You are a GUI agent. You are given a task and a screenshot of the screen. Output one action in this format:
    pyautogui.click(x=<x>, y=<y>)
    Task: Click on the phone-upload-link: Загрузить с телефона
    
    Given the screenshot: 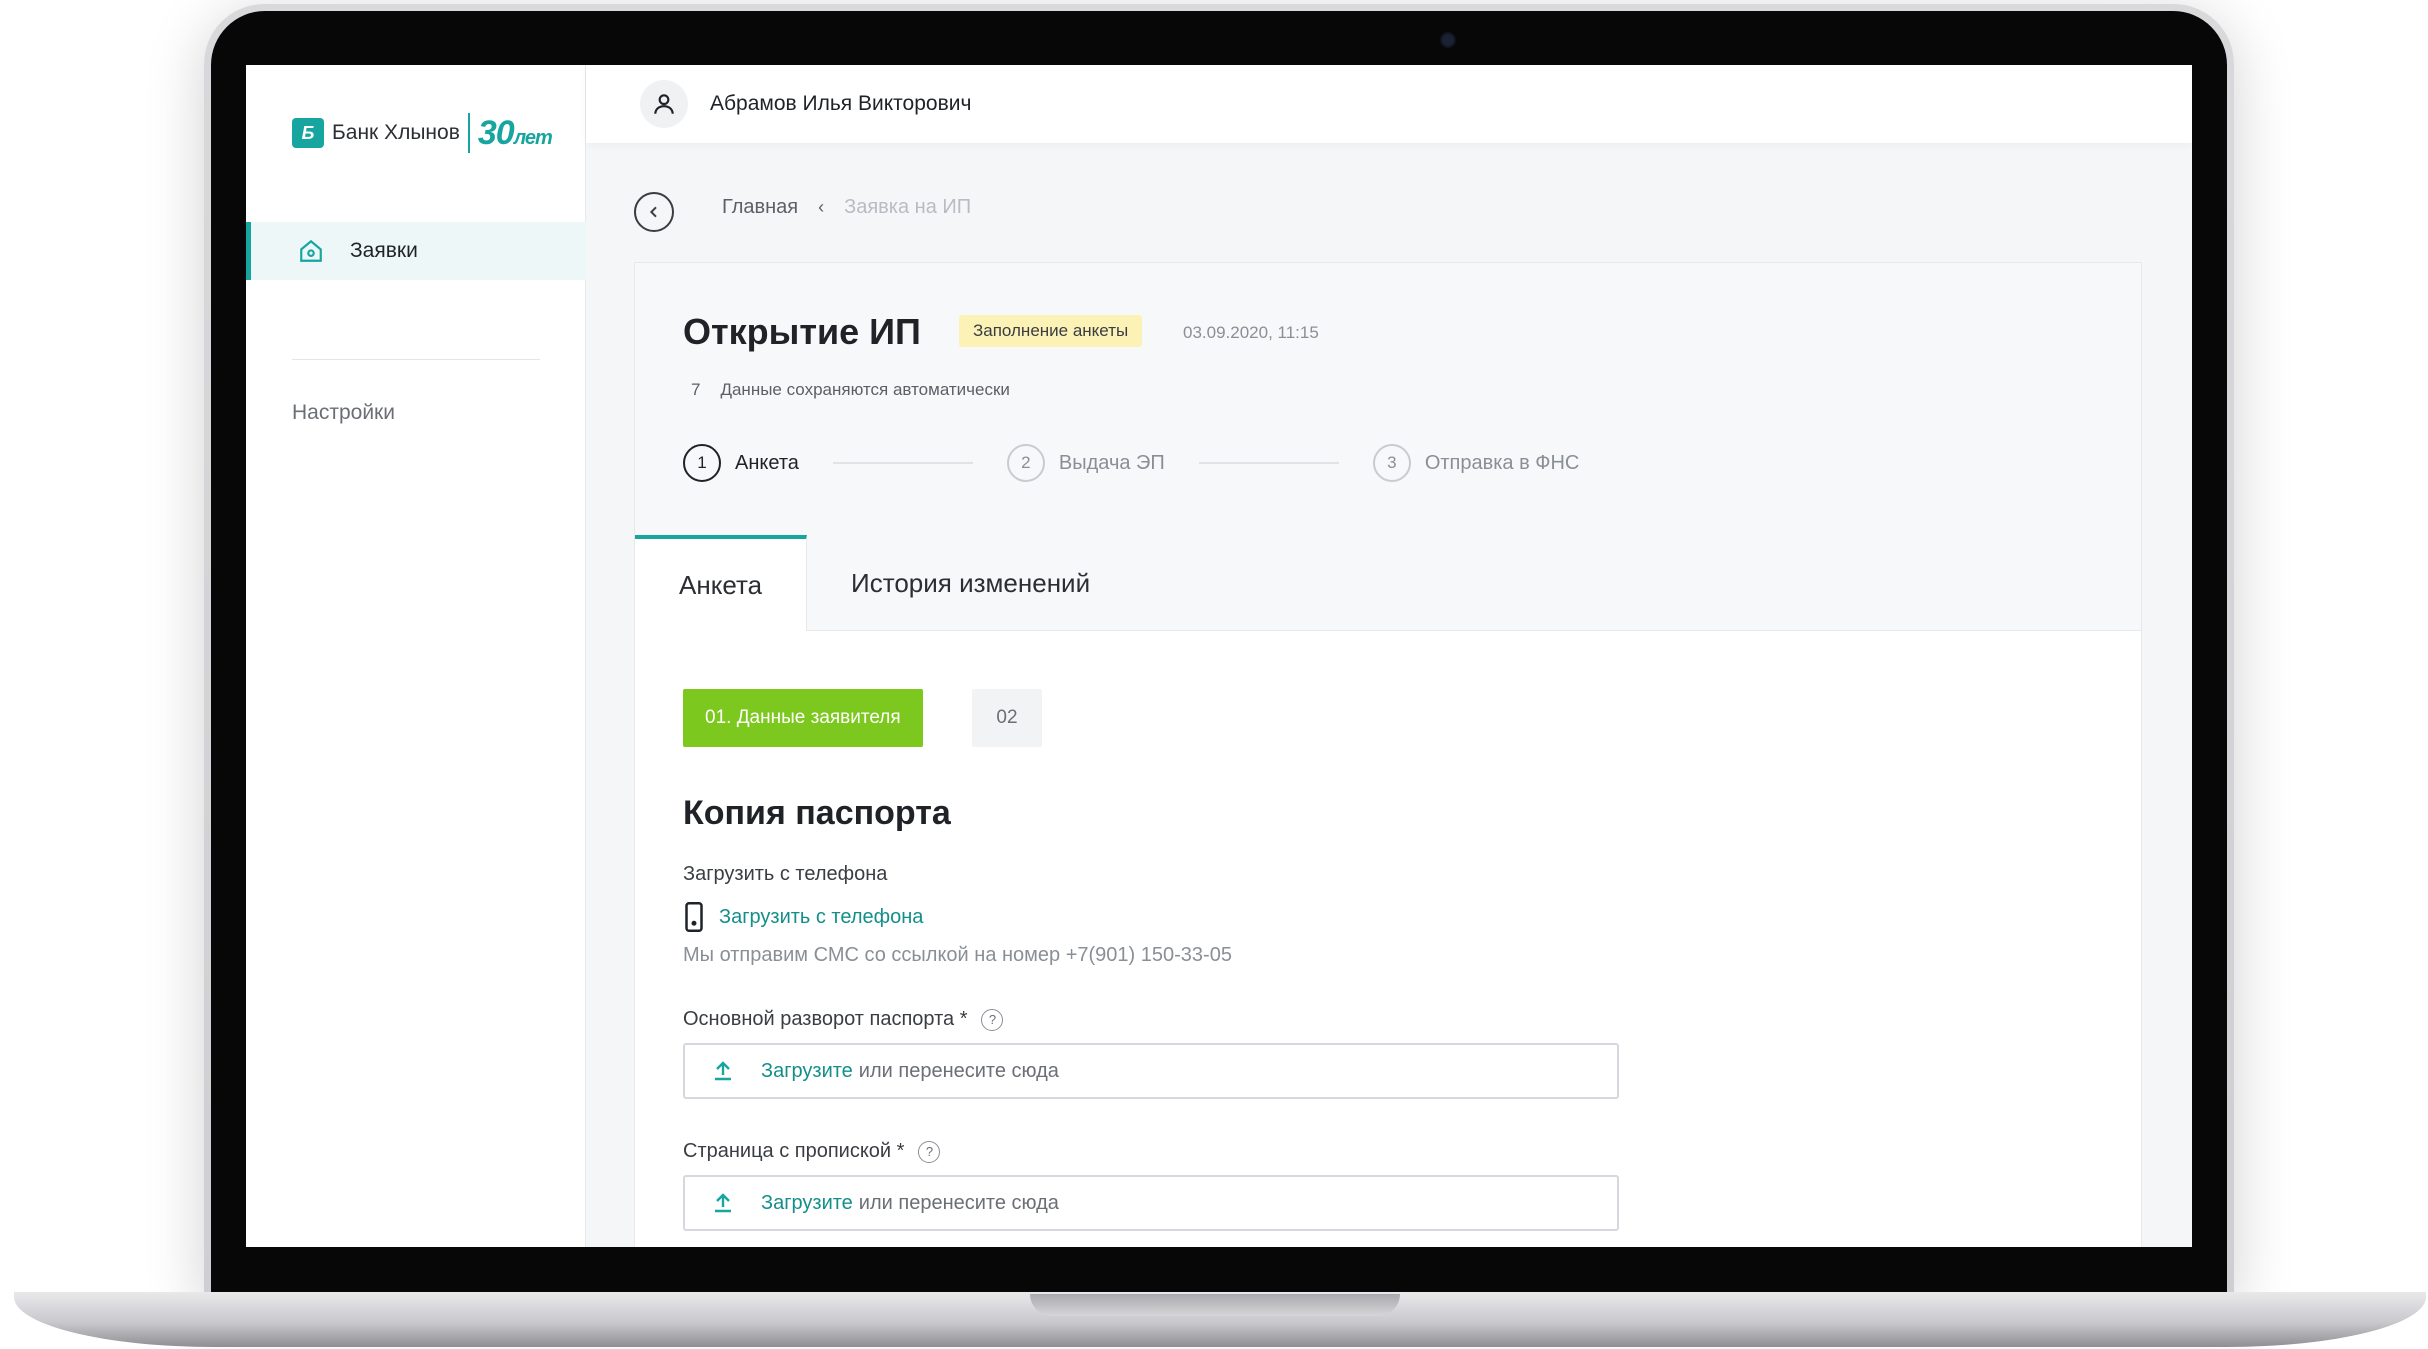 What is the action you would take?
    pyautogui.click(x=803, y=917)
    